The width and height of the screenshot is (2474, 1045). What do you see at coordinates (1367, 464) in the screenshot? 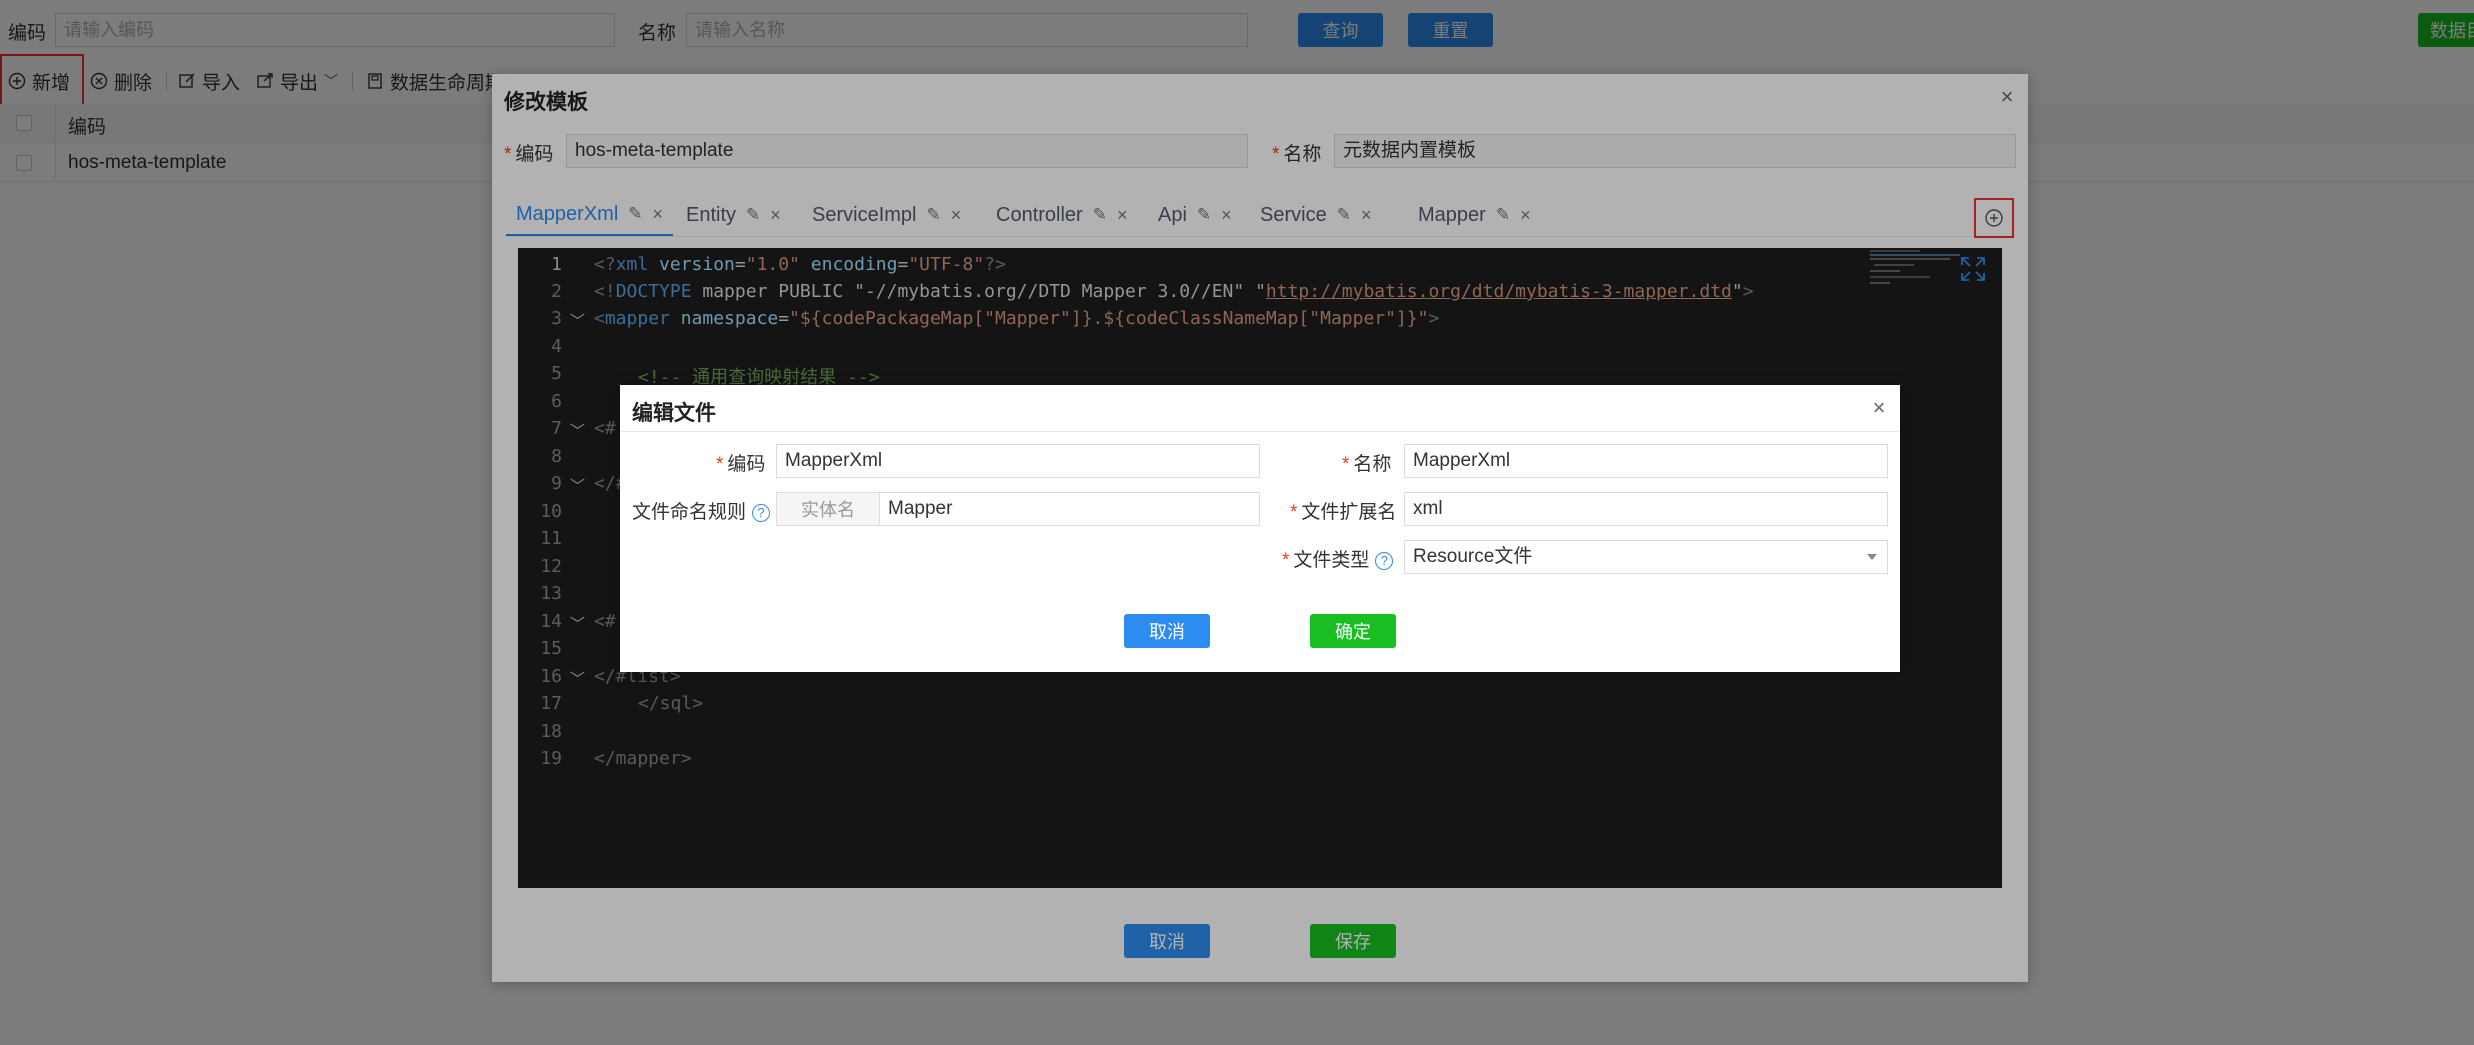
I see `file-name-label: * 名称` at bounding box center [1367, 464].